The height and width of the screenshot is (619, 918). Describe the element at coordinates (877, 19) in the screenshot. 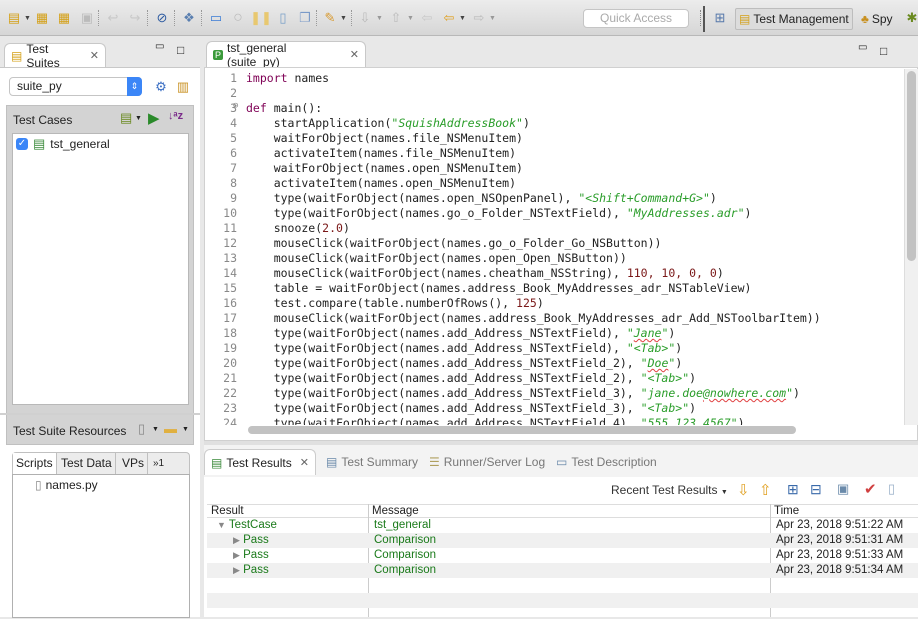

I see `perspective-spy: ♣ Spy` at that location.